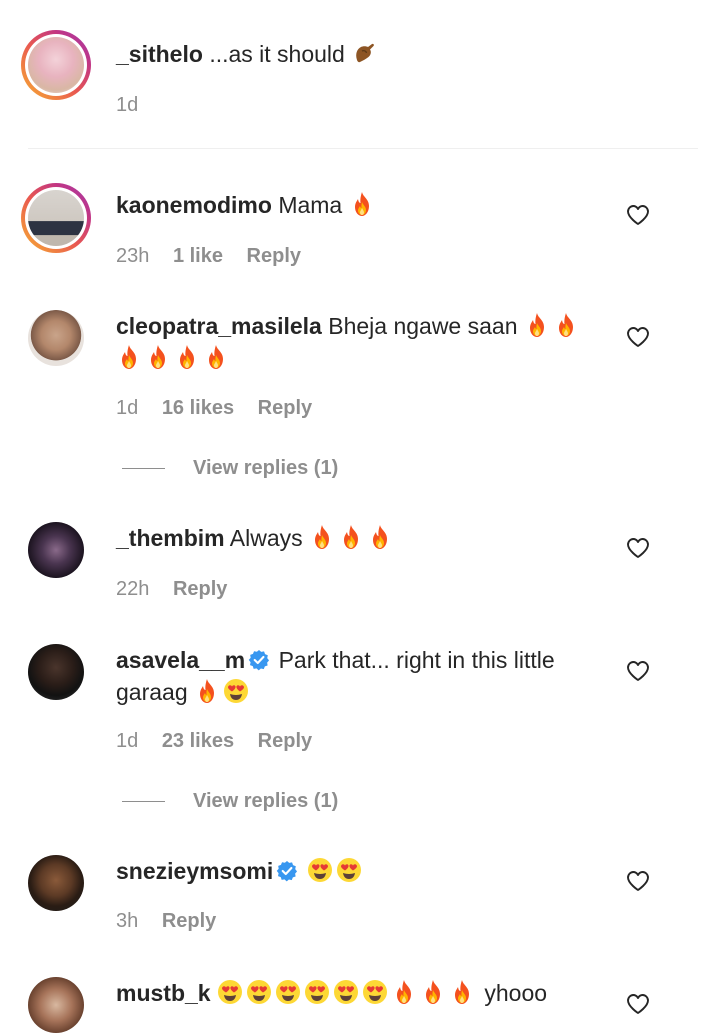 The image size is (720, 1033). I want to click on comment-body: ...as it should, so click(277, 54).